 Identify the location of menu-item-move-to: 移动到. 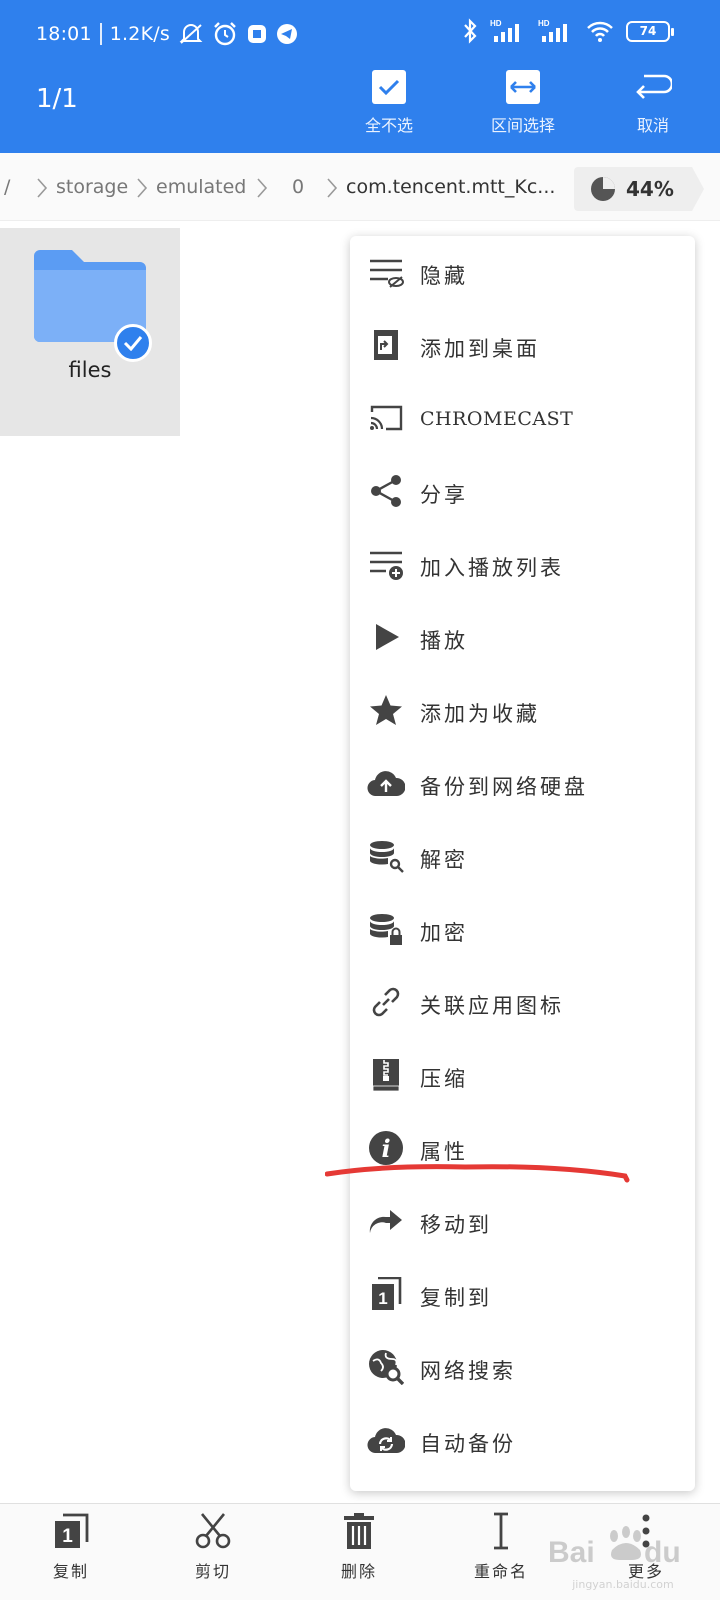
(522, 1221).